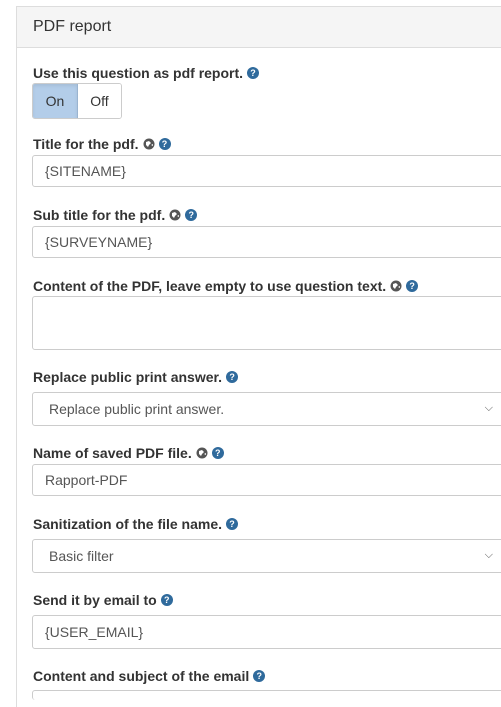  I want to click on email-content-label: Content and subject of the email ?, so click(149, 676).